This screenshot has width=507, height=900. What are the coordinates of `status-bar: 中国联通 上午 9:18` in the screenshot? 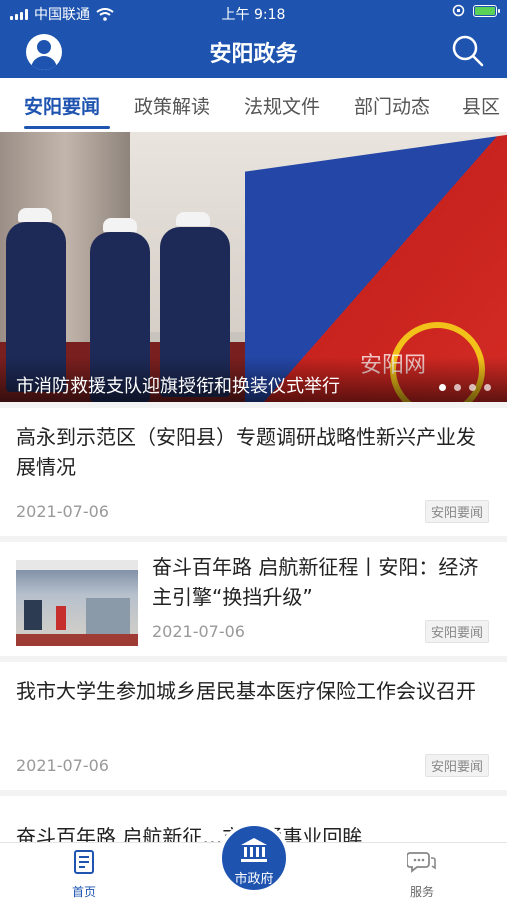 It's located at (253, 13).